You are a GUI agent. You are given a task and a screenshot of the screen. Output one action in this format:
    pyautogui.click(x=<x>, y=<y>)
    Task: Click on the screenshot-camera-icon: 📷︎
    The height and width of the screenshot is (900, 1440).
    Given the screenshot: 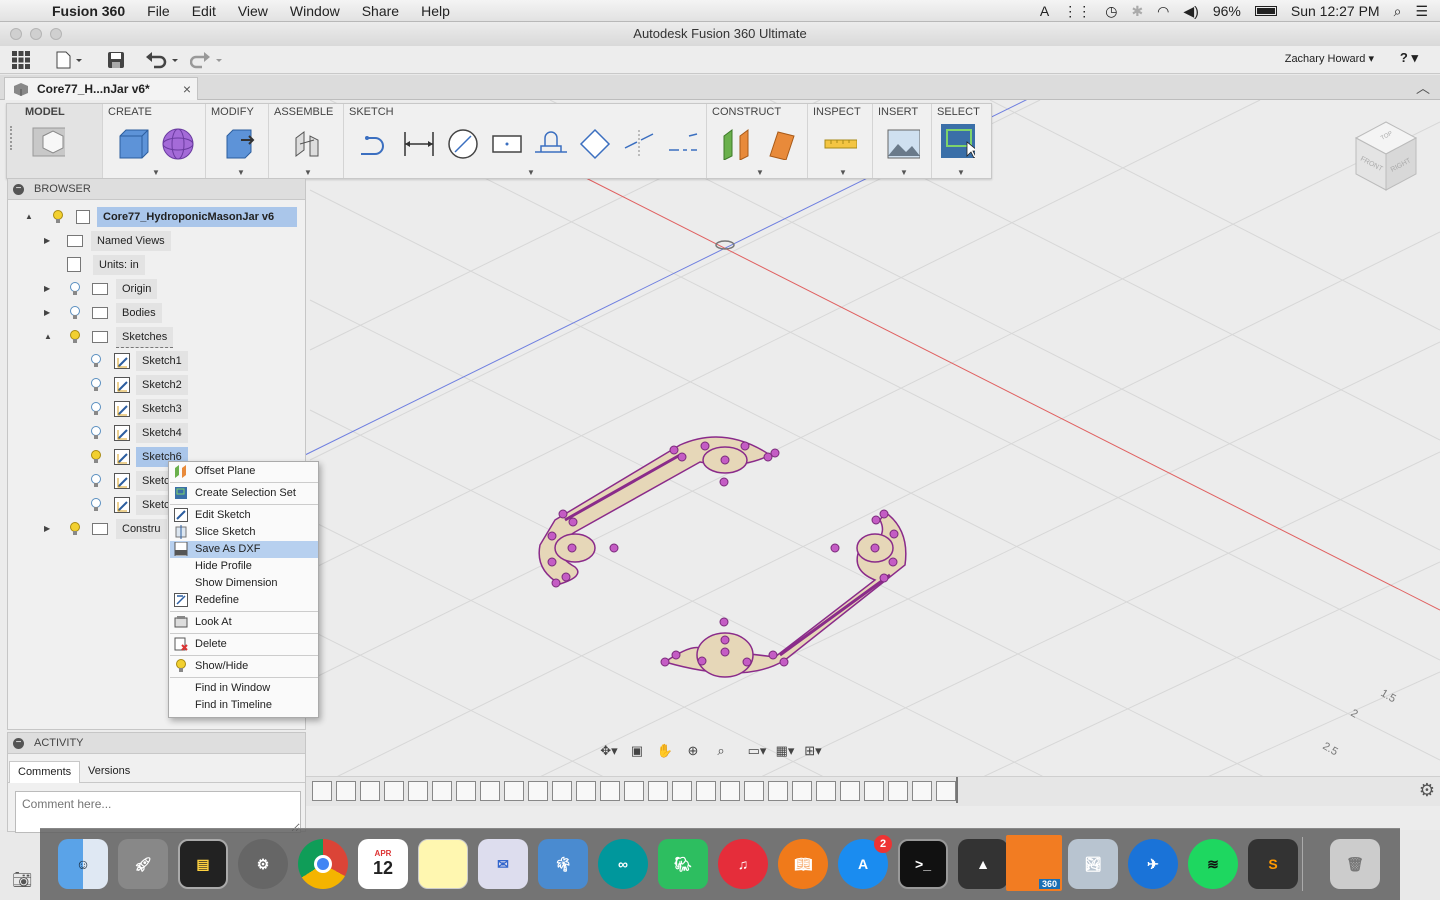 What is the action you would take?
    pyautogui.click(x=22, y=880)
    